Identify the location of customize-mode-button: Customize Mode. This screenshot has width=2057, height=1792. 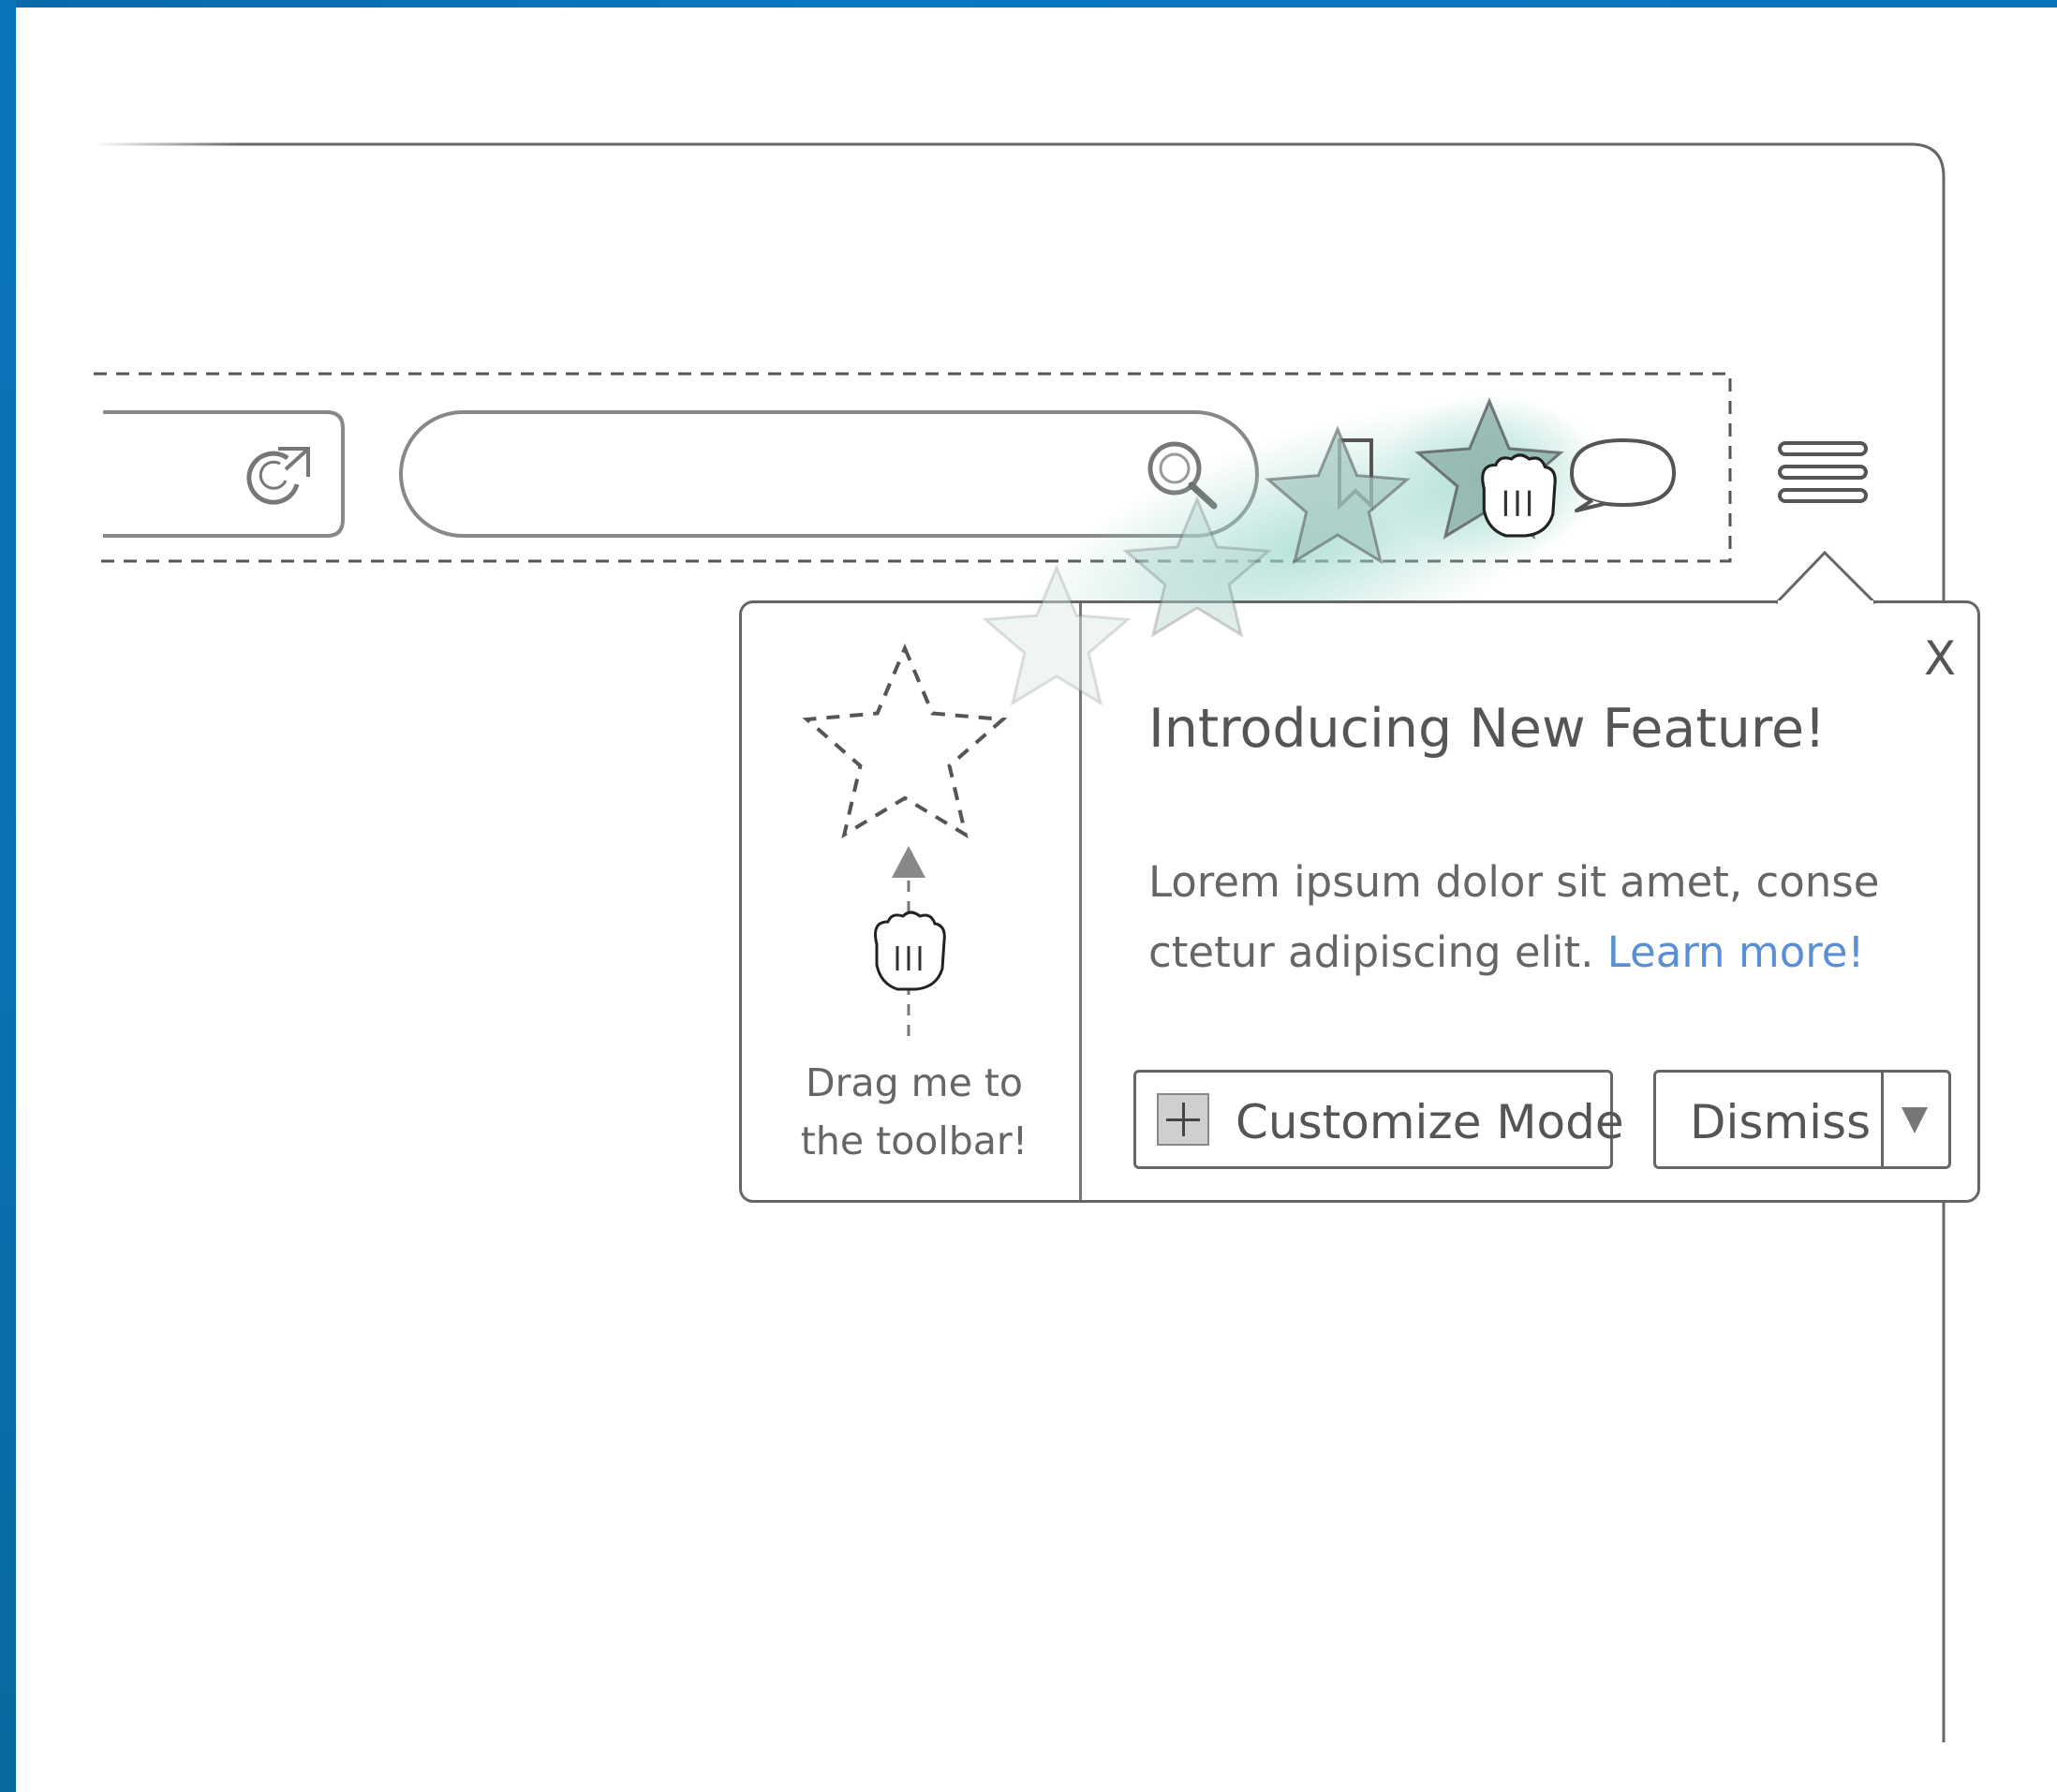
(1379, 1120).